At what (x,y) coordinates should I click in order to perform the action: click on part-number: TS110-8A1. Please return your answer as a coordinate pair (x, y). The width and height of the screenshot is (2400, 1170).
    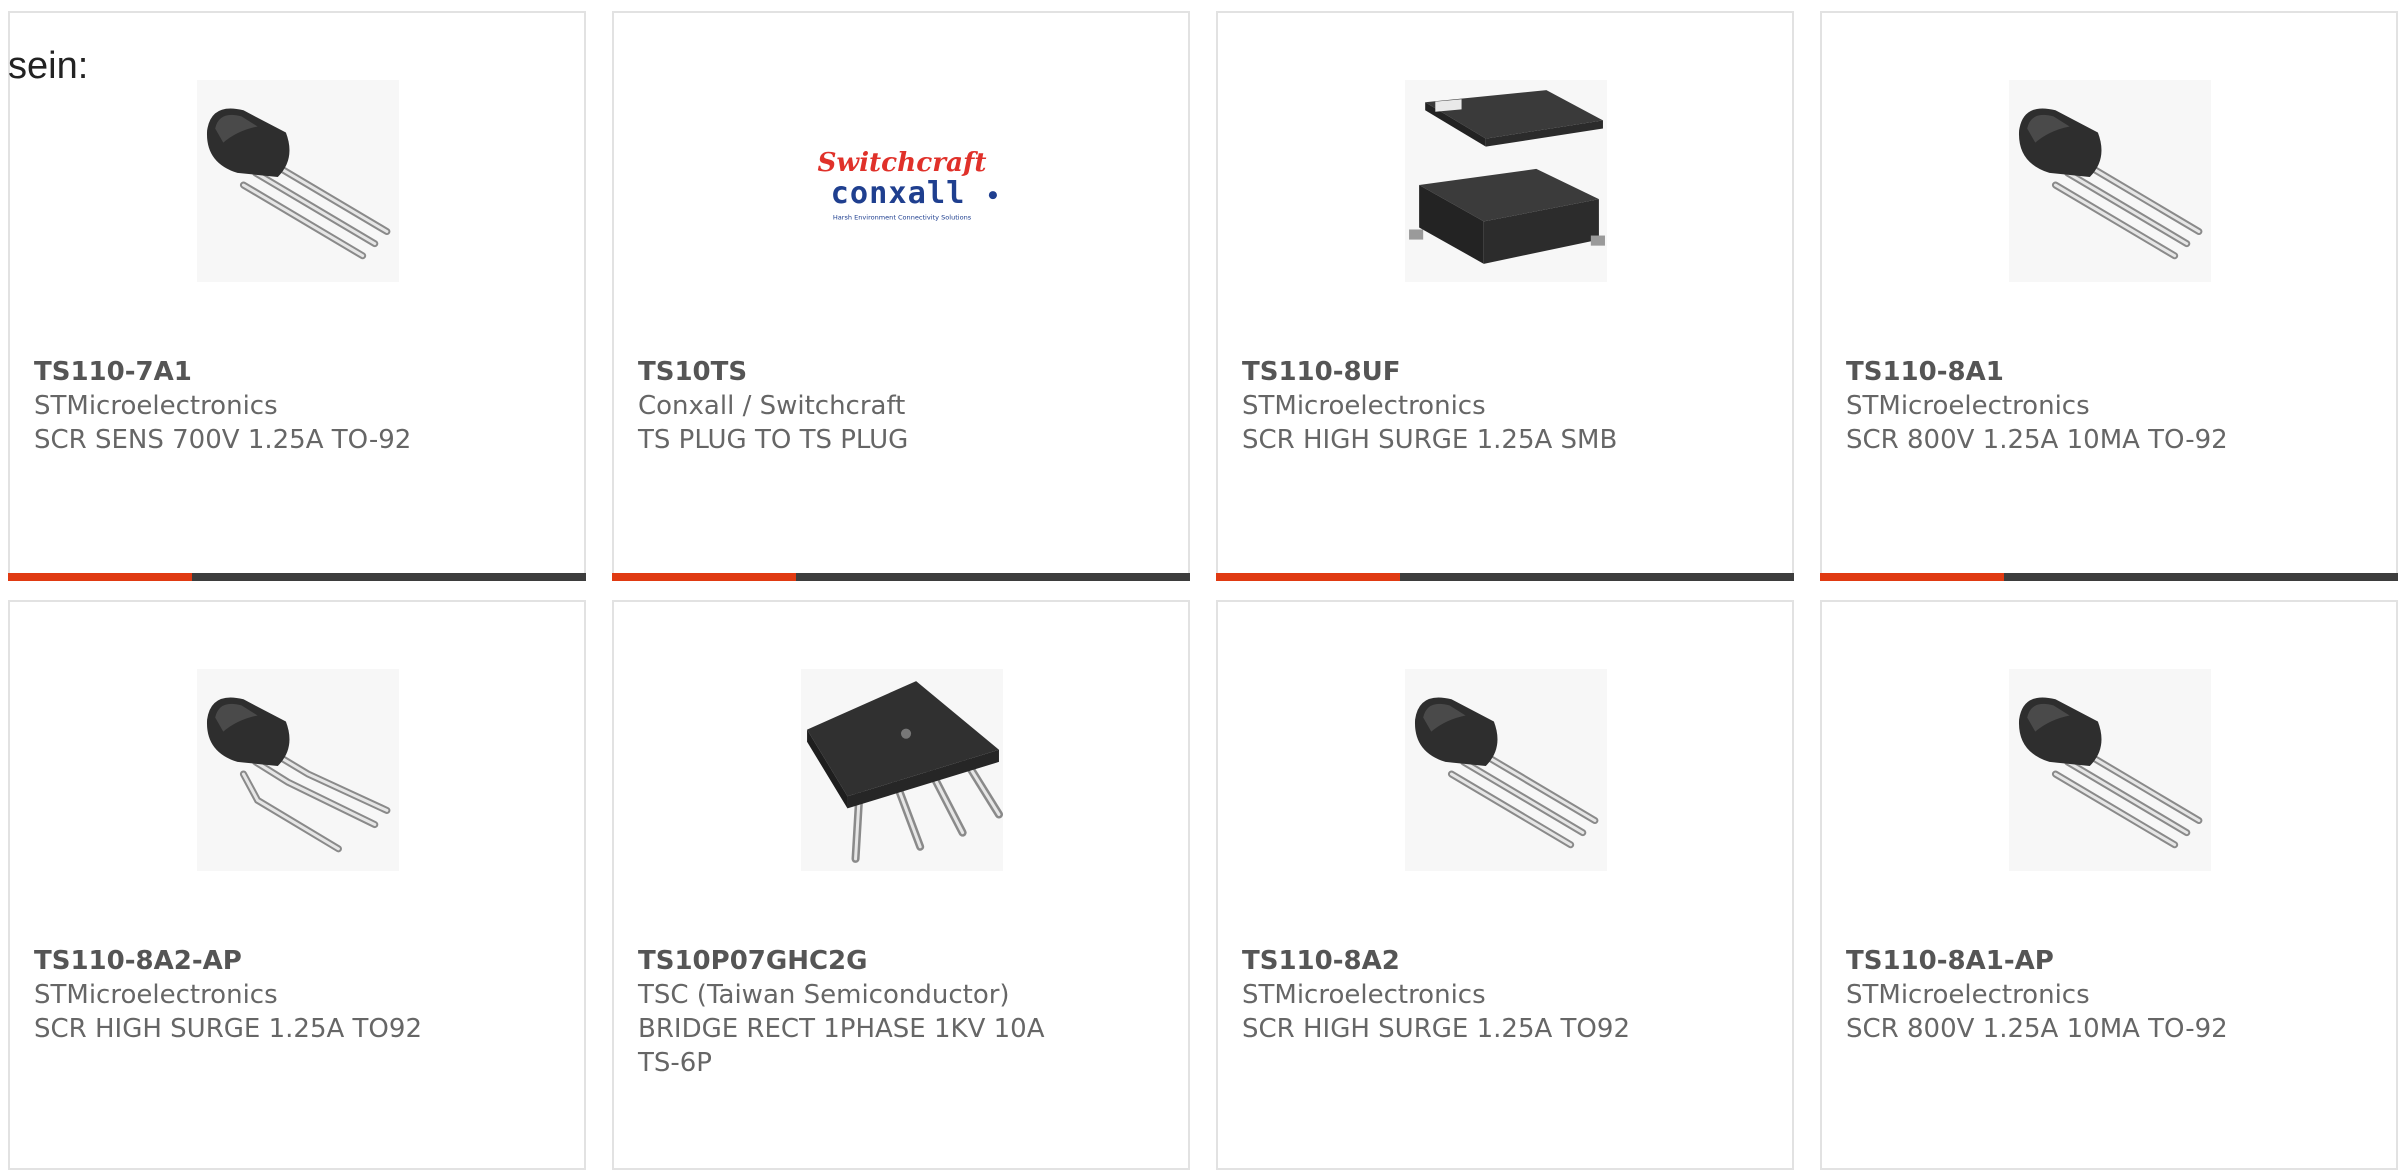
    Looking at the image, I should click on (2106, 372).